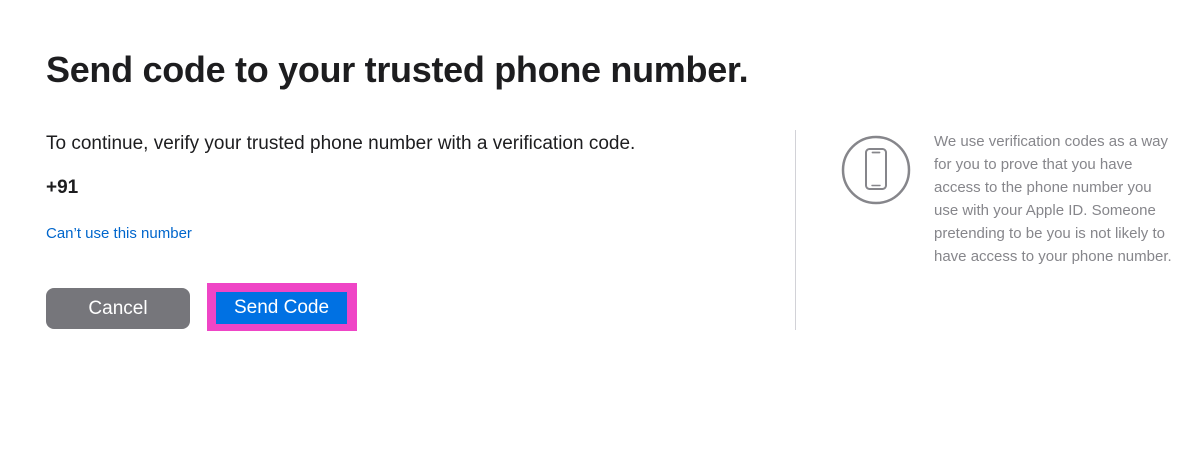  Describe the element at coordinates (876, 170) in the screenshot. I see `iphone-icon` at that location.